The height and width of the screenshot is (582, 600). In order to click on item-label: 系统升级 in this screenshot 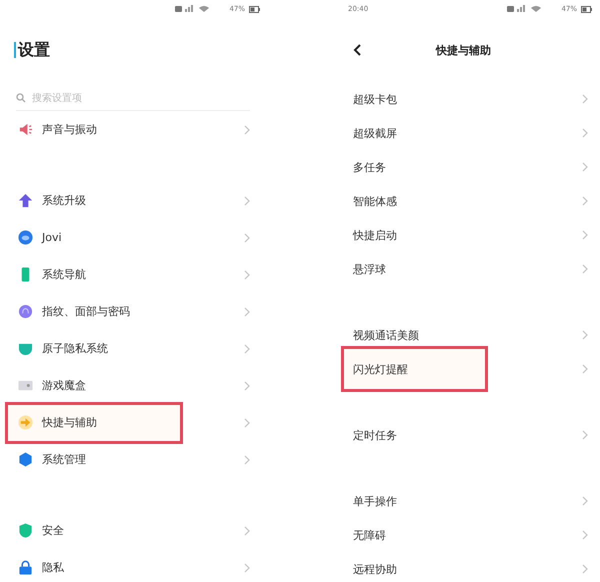, I will do `click(64, 200)`.